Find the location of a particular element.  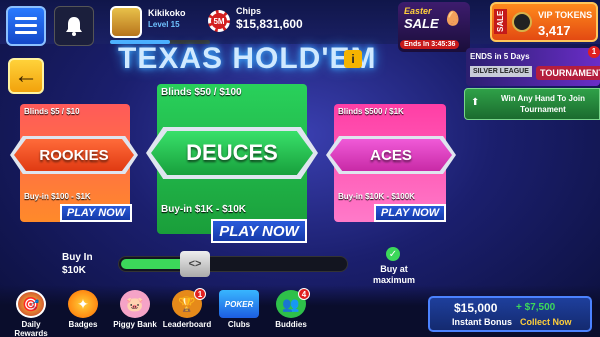

nav-badges: ✦ Badges is located at coordinates (83, 309).